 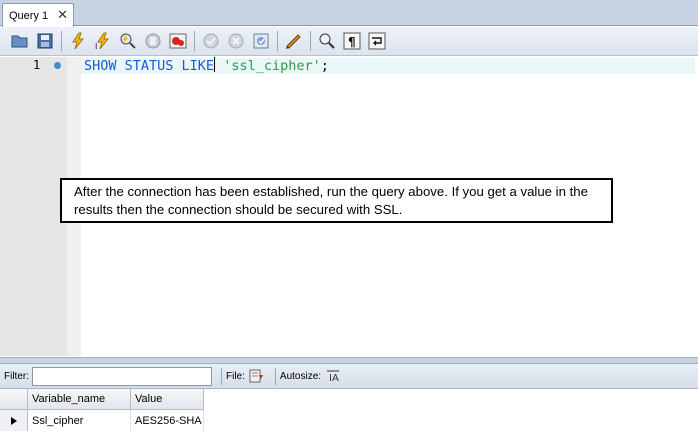 I want to click on beautify-icon, so click(x=294, y=41).